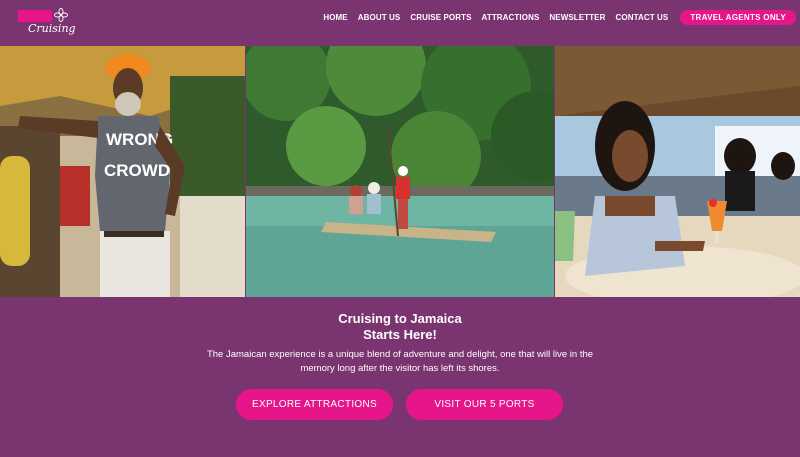 This screenshot has height=457, width=800. Describe the element at coordinates (314, 404) in the screenshot. I see `explore-attractions-button: EXPLORE ATTRACTIONS` at that location.